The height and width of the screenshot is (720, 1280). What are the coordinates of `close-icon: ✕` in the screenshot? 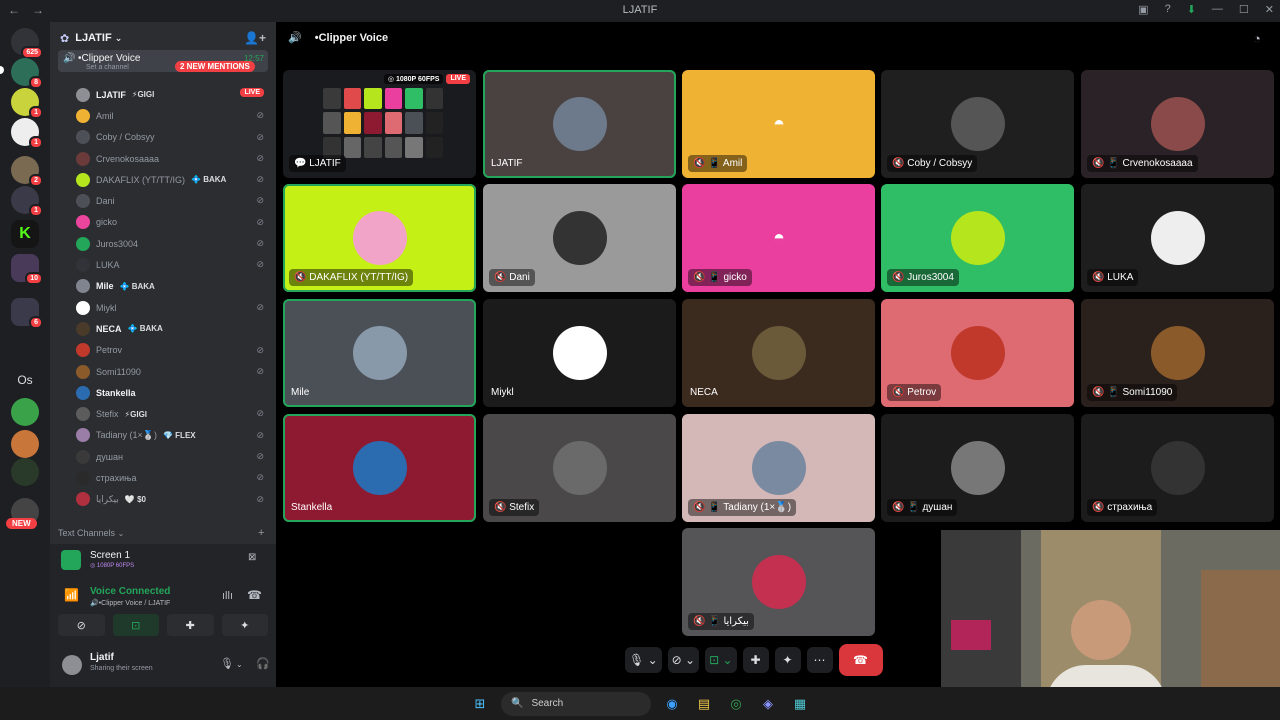 It's located at (1269, 9).